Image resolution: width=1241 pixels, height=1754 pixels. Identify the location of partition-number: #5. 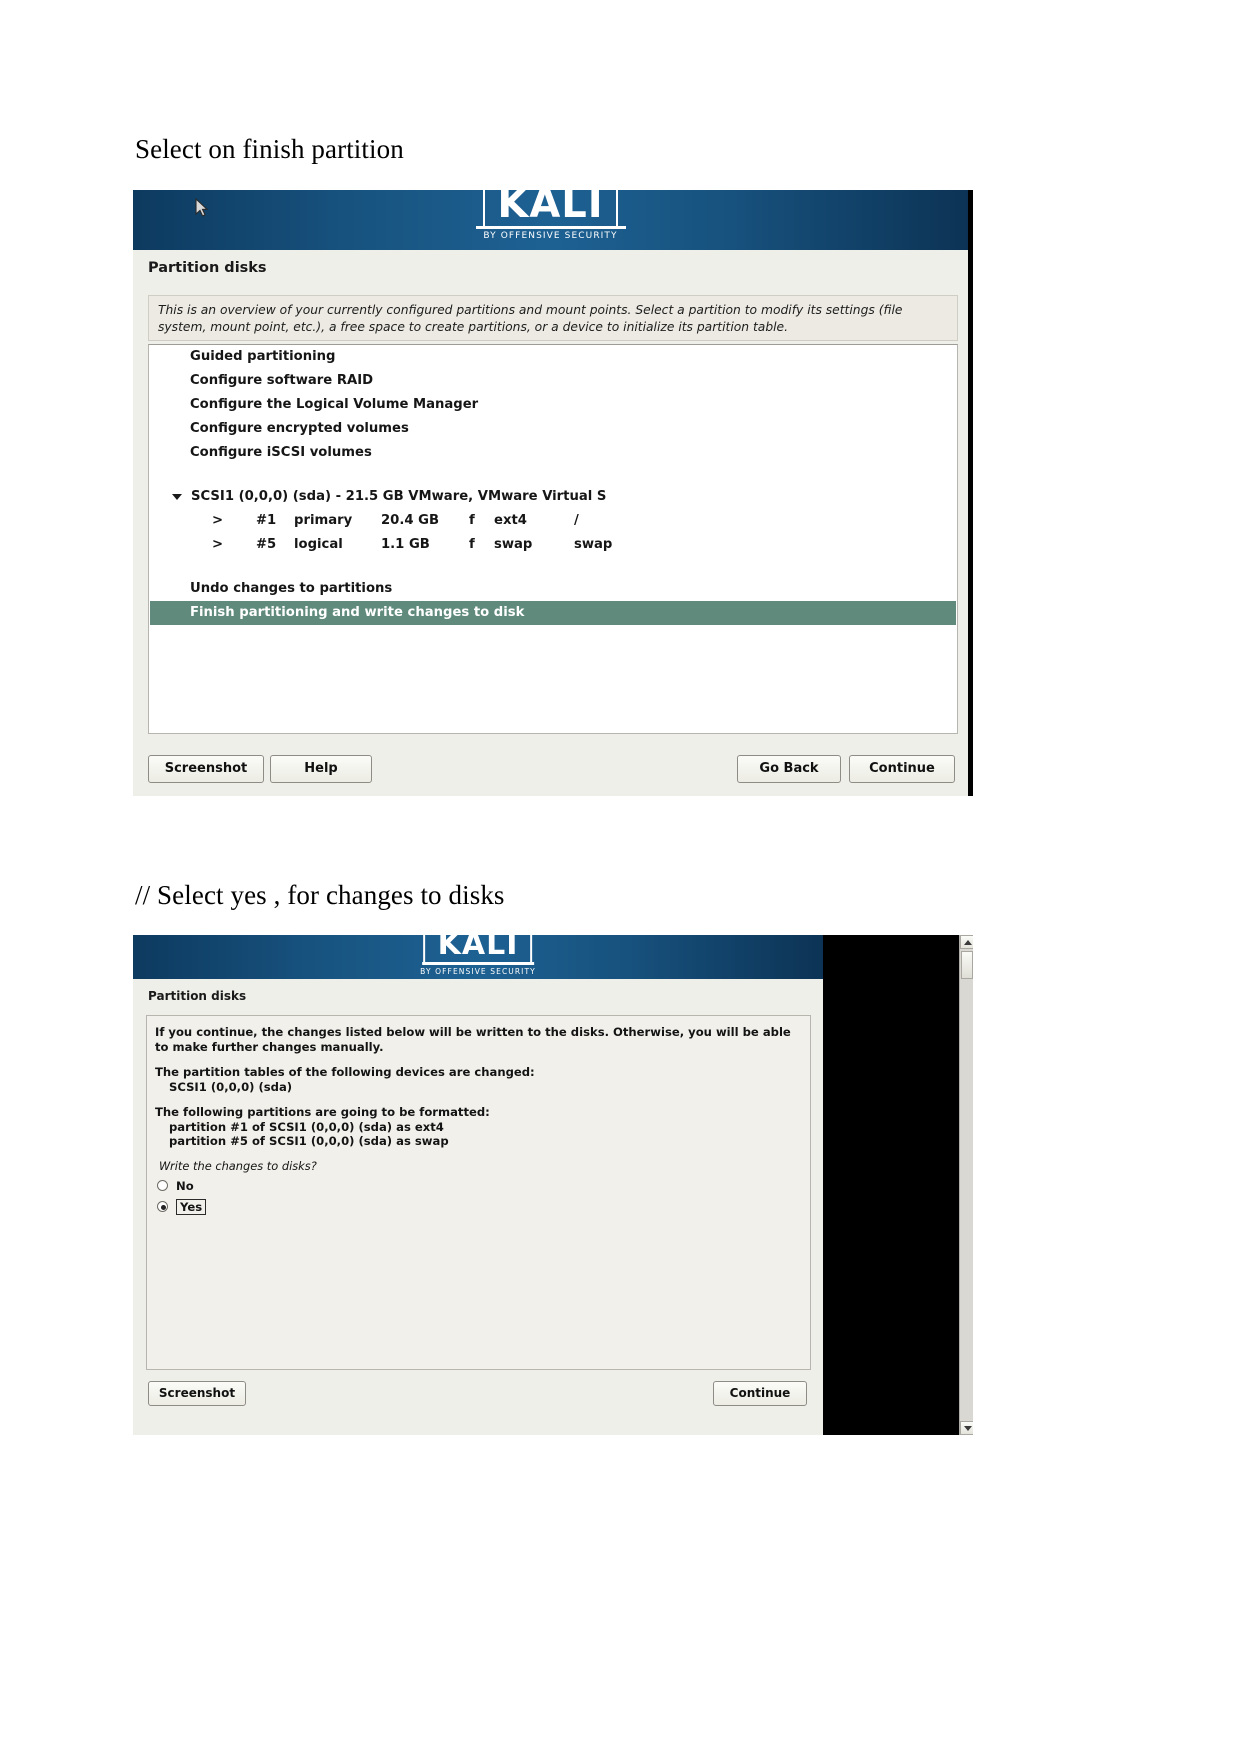
(266, 544).